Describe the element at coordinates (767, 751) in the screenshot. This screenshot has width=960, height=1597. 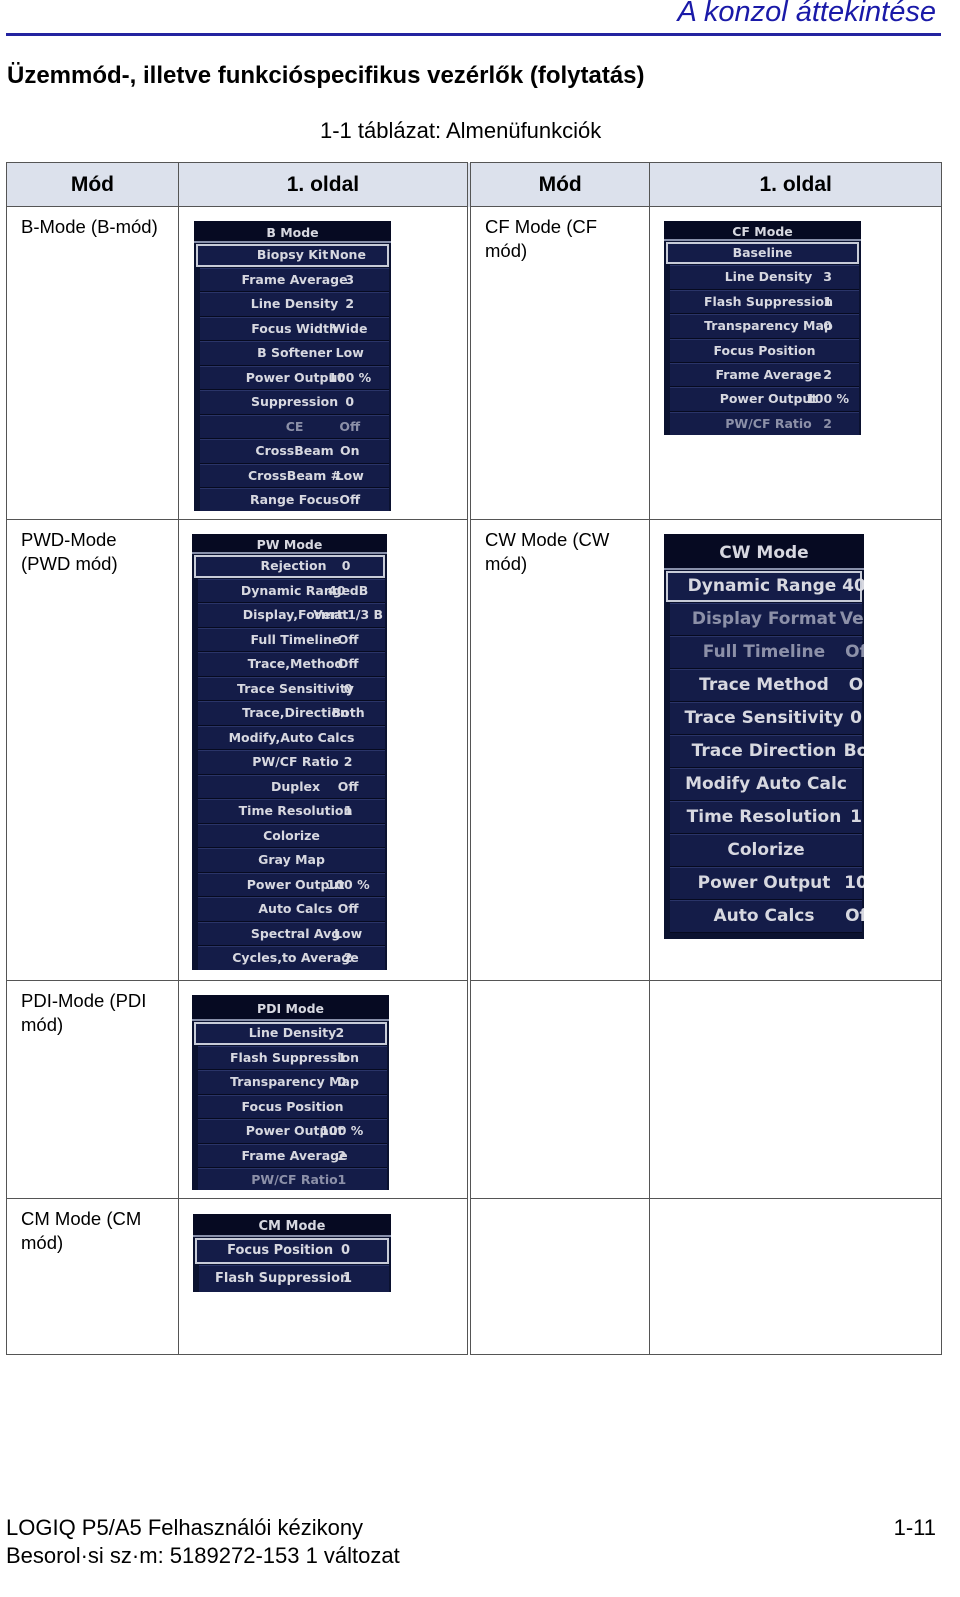
I see `menu-item: Trace Direction Bo` at that location.